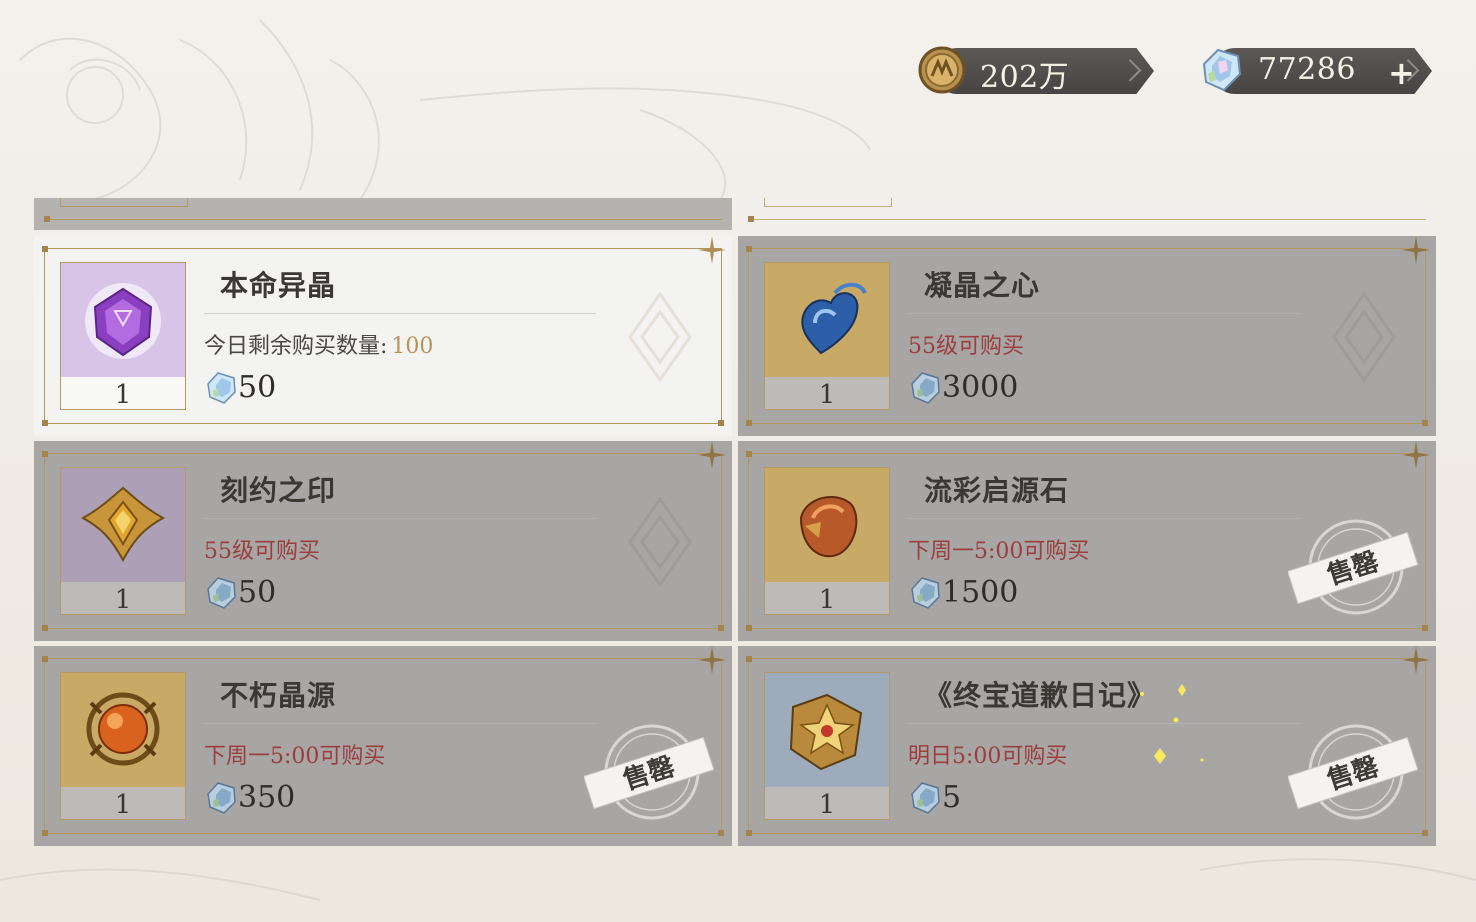  Describe the element at coordinates (980, 592) in the screenshot. I see `price-value: 1500` at that location.